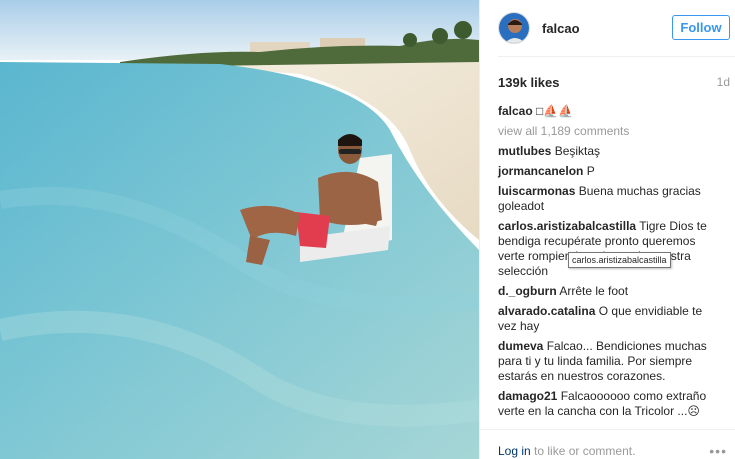 The width and height of the screenshot is (735, 459). I want to click on more-options-icon: •••, so click(718, 451).